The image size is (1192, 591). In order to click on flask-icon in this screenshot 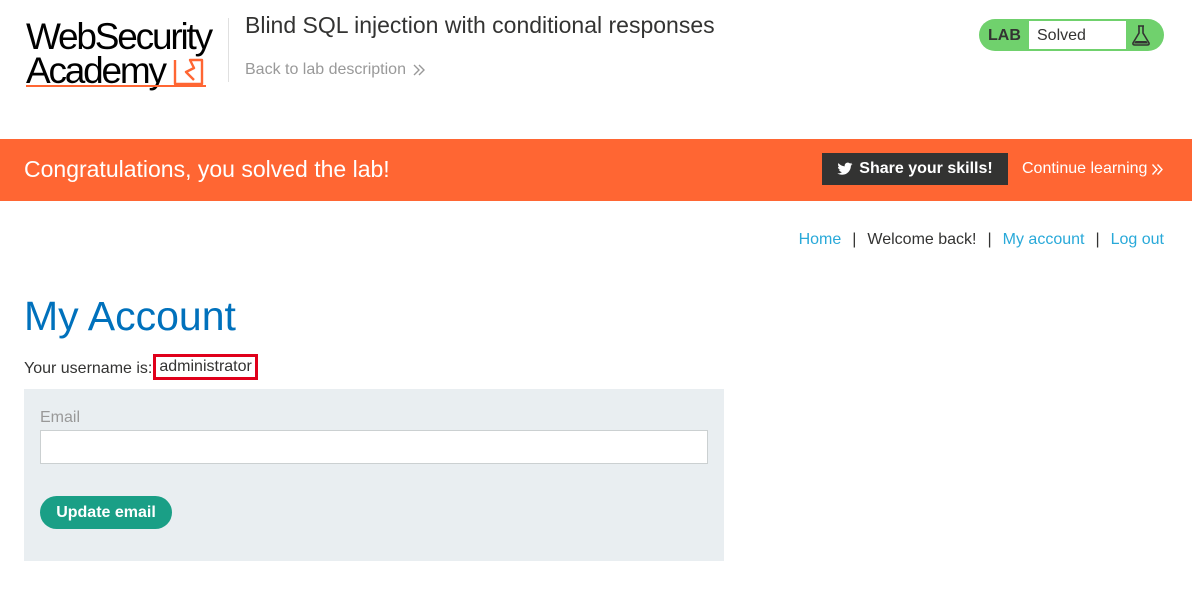, I will do `click(1141, 35)`.